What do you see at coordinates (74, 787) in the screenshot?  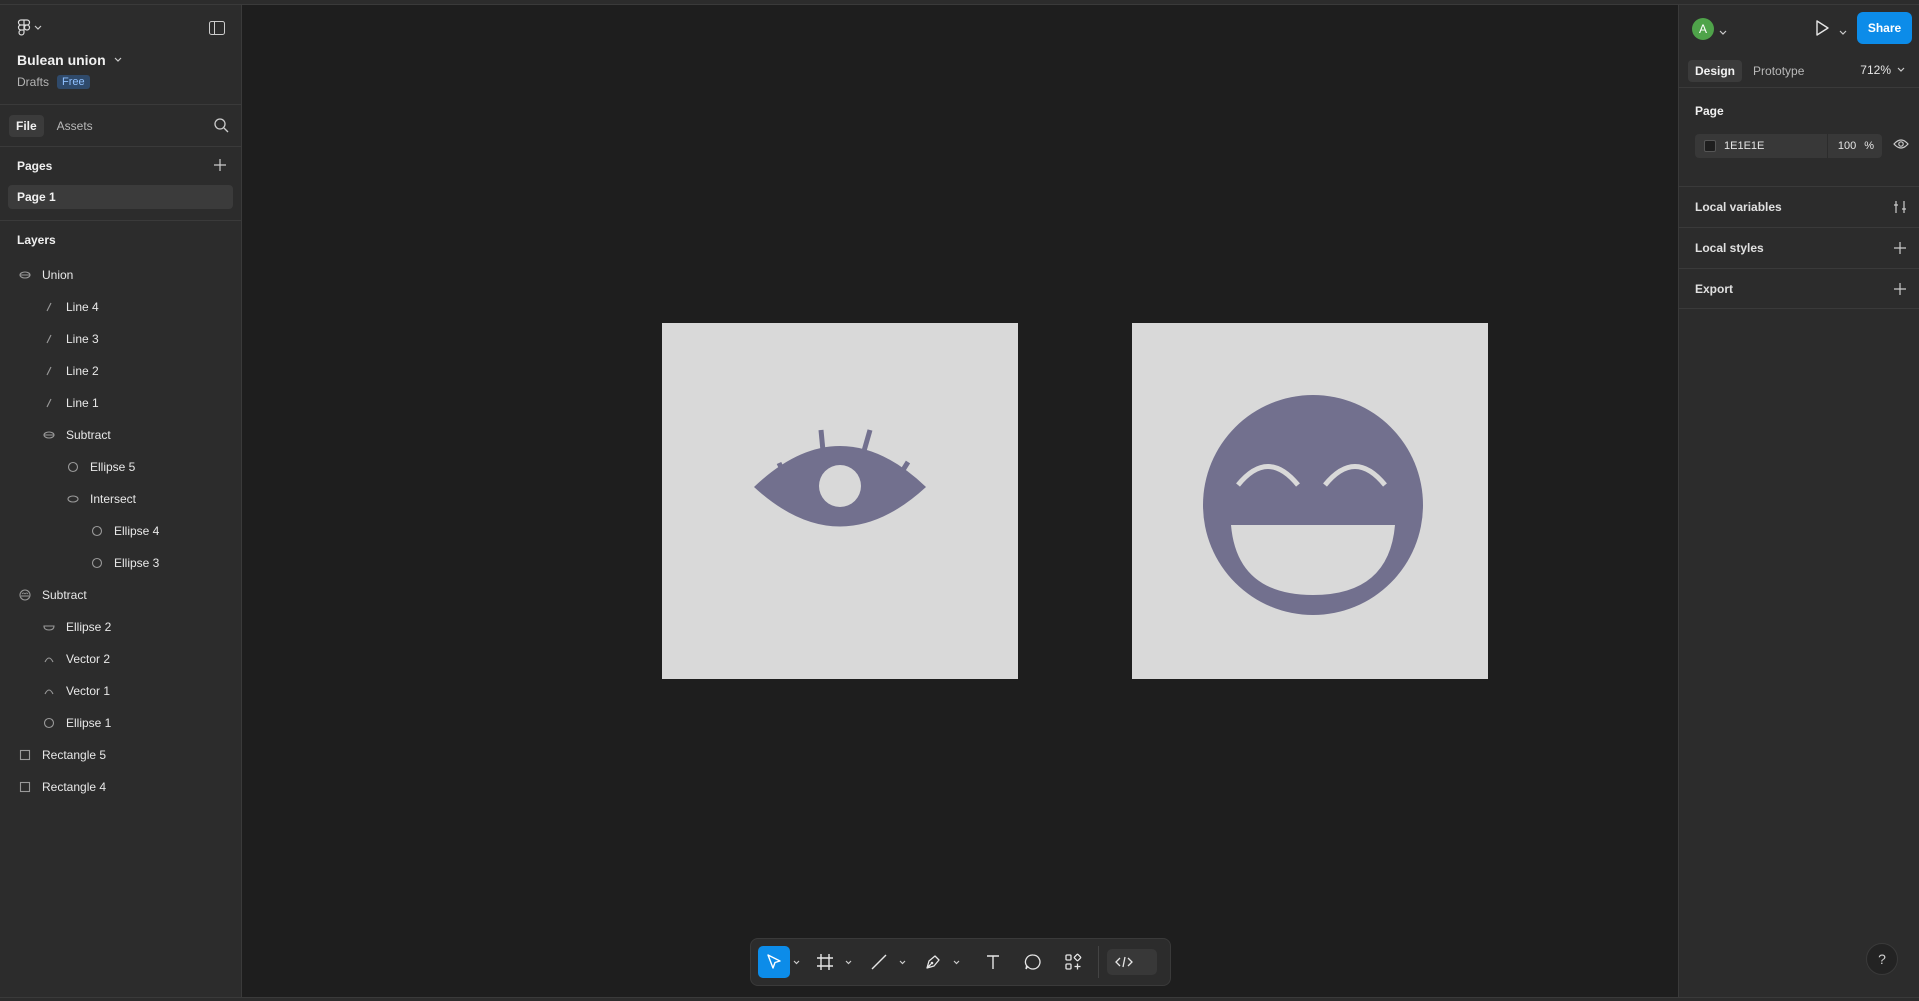 I see `layer-label: Rectangle 4` at bounding box center [74, 787].